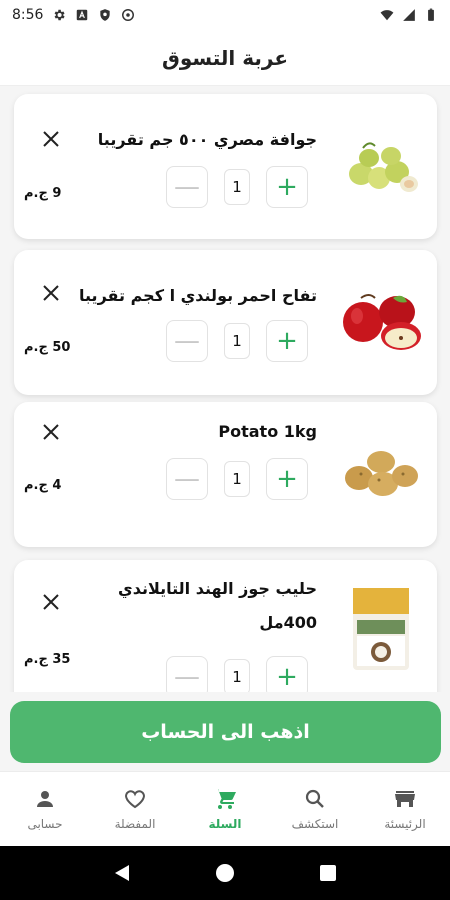 This screenshot has height=900, width=450. I want to click on shield-icon, so click(105, 15).